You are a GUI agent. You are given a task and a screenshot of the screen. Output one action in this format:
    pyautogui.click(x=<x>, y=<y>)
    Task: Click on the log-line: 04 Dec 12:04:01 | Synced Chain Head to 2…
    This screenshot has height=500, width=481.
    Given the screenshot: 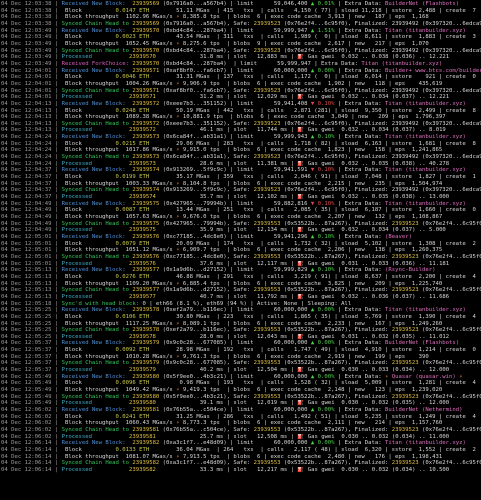 What is the action you would take?
    pyautogui.click(x=241, y=90)
    